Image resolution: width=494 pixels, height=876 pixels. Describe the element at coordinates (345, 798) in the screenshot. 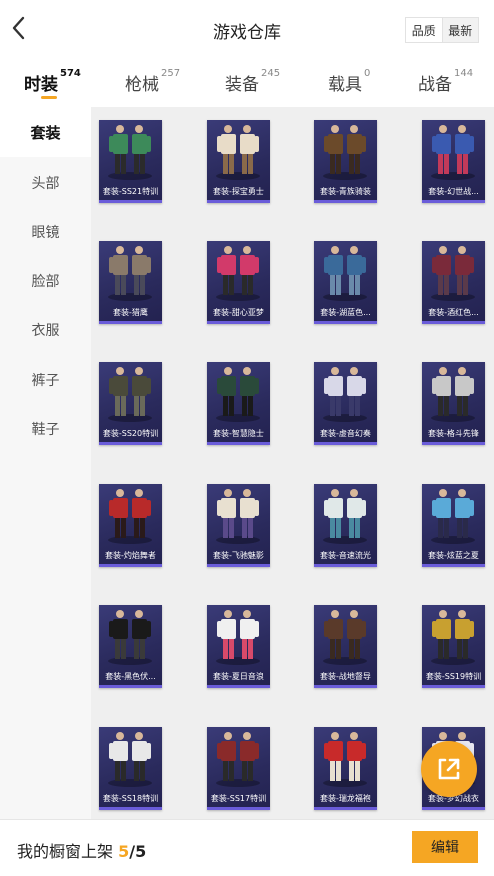

I see `outfit-label: 套装-瑞龙福袍` at that location.